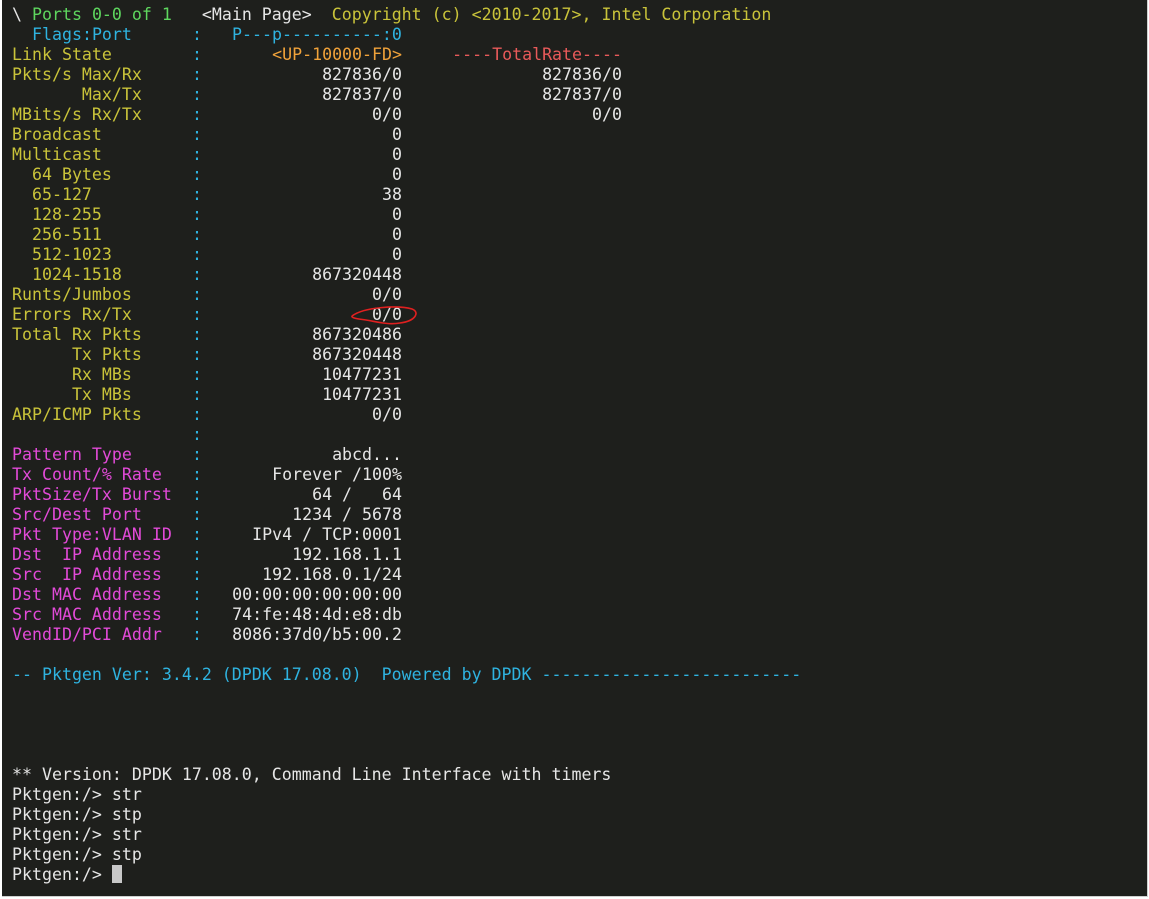 The width and height of the screenshot is (1149, 899). What do you see at coordinates (77, 334) in the screenshot?
I see `stat-label: Total Rx Pkts` at bounding box center [77, 334].